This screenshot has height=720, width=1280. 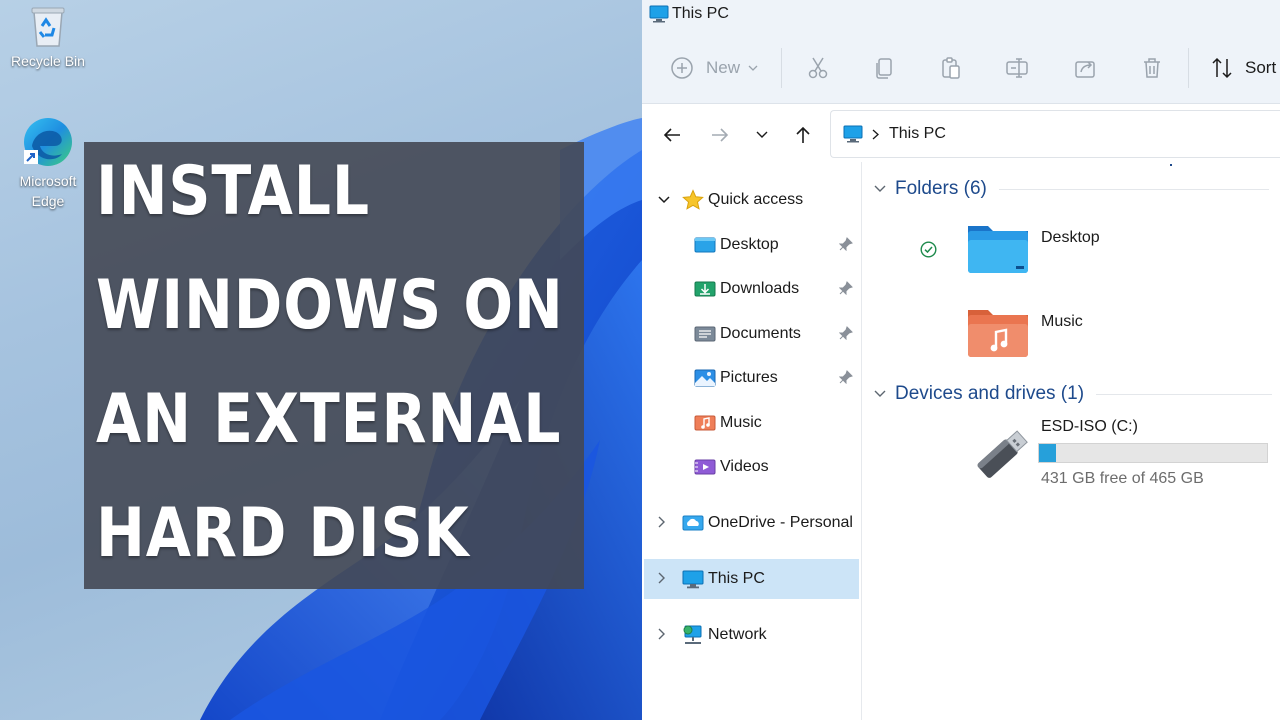 I want to click on sidebar-item-onedrive: OneDrive - Personal, so click(x=751, y=523).